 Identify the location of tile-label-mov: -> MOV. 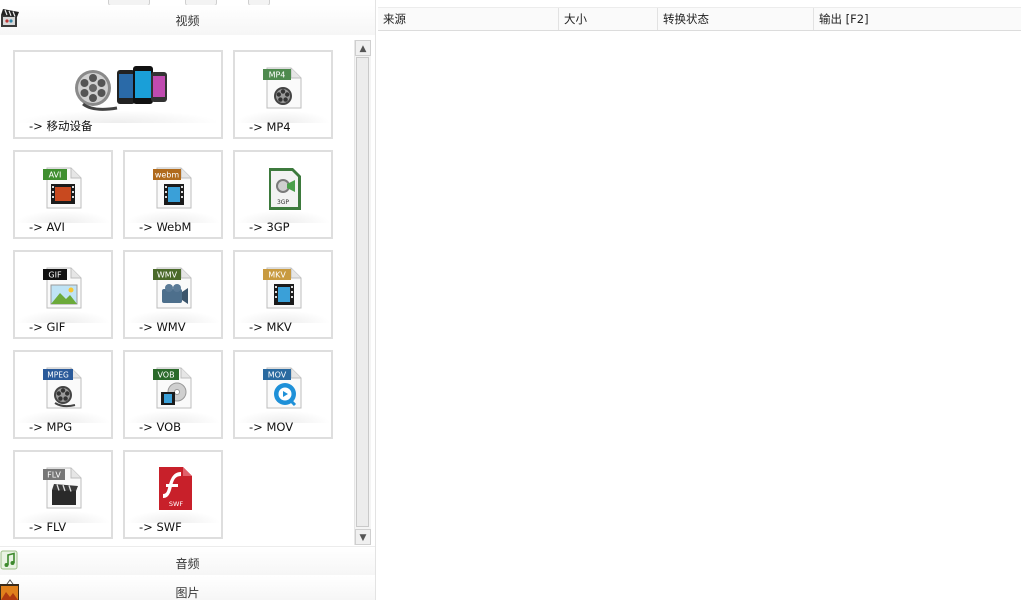
(271, 427).